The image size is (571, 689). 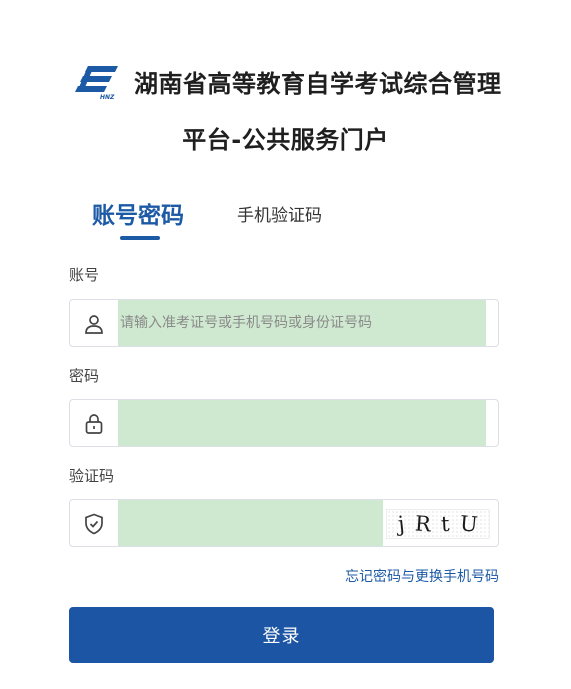 What do you see at coordinates (250, 523) in the screenshot?
I see `captcha-input` at bounding box center [250, 523].